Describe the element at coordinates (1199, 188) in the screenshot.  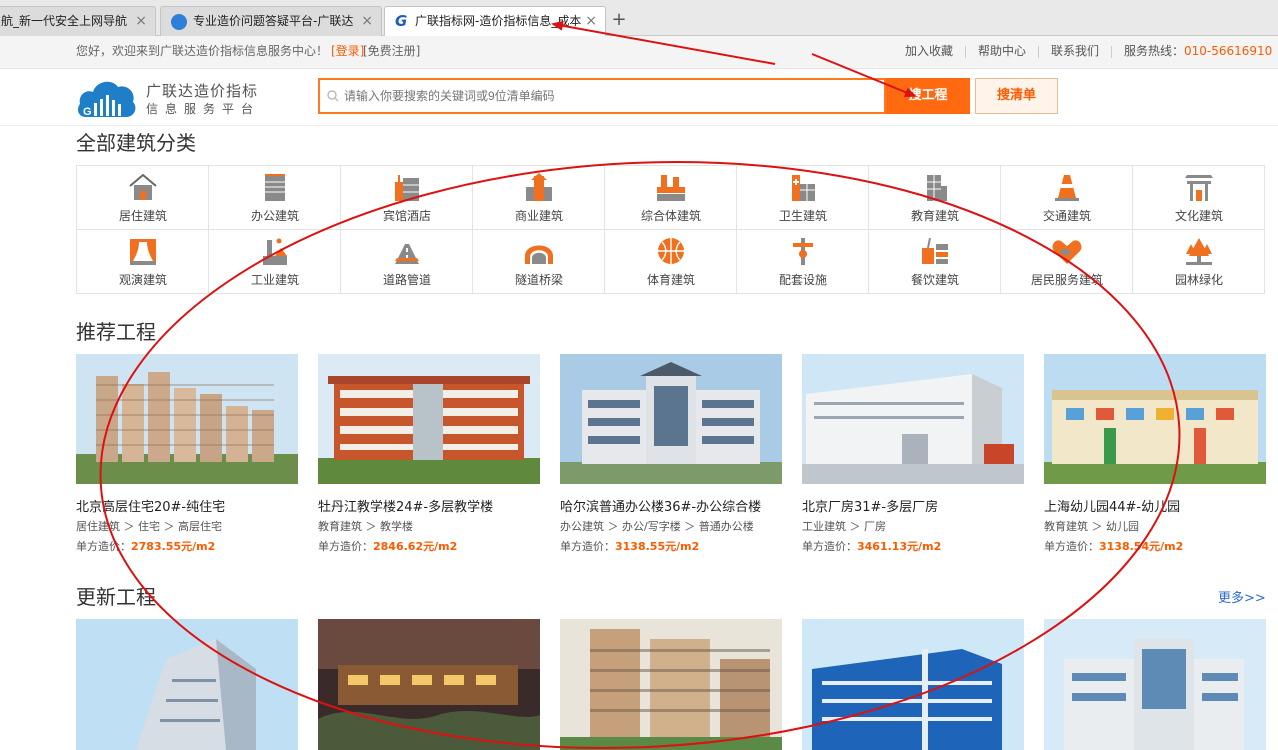
I see `culture-gate-icon` at that location.